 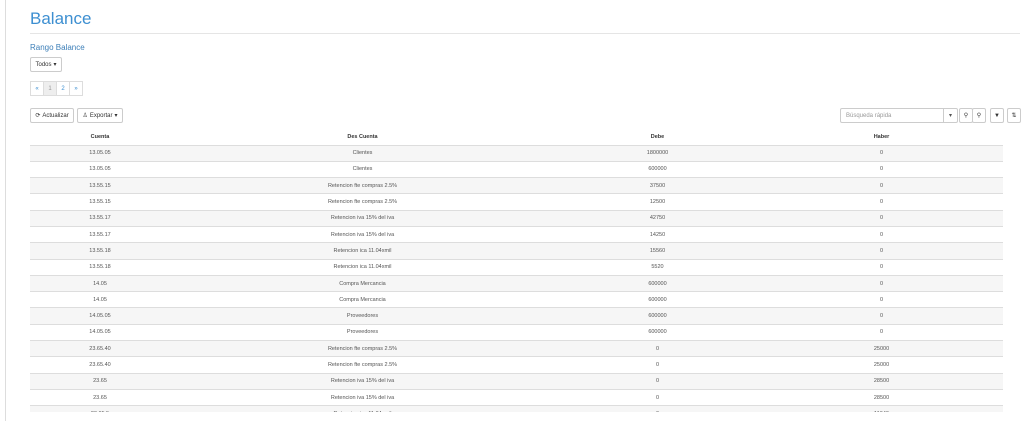 I want to click on quick-search-input: Búsqueda rápida ▾, so click(x=899, y=115).